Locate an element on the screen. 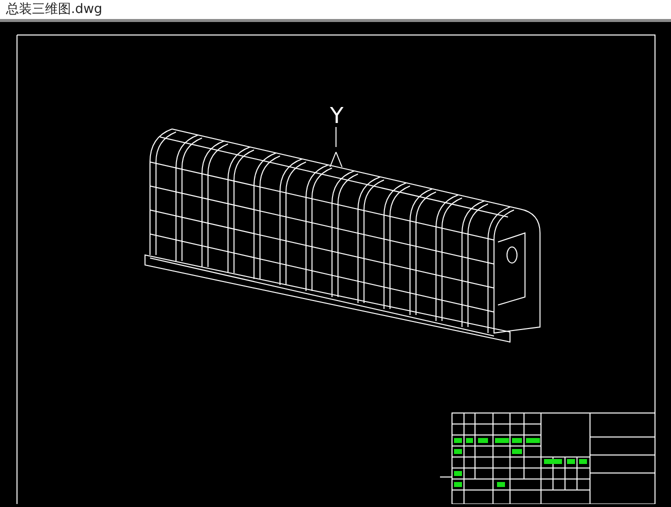  axis-label: Y is located at coordinates (337, 116).